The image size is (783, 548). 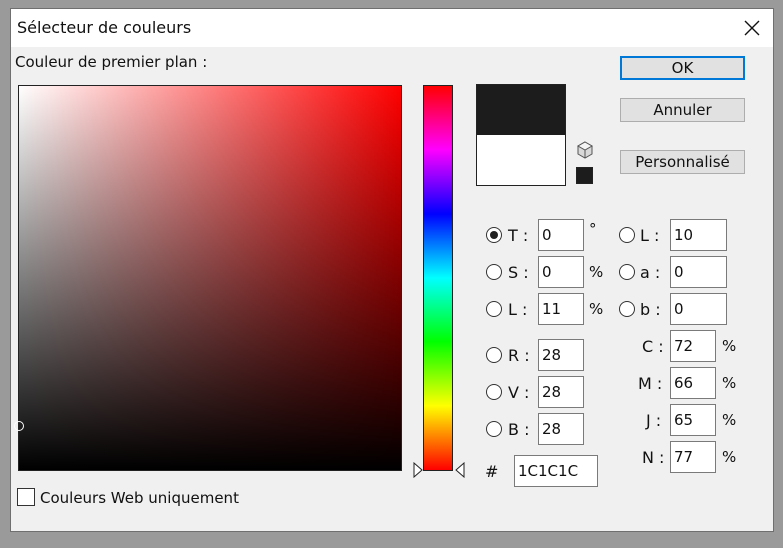 I want to click on saturation-input, so click(x=561, y=272).